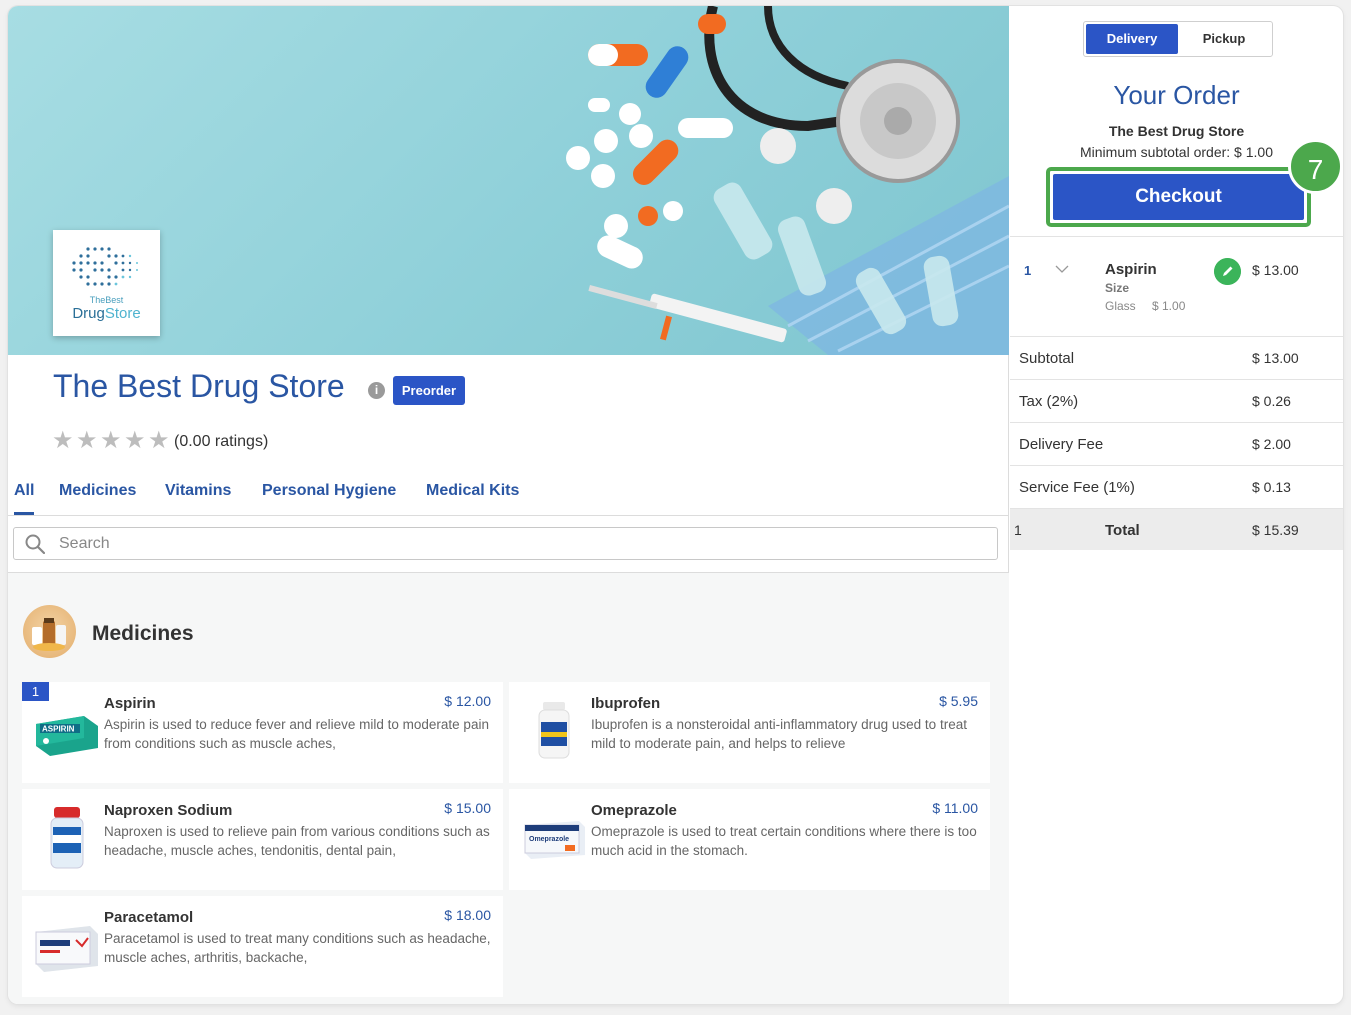 This screenshot has width=1351, height=1015. What do you see at coordinates (1169, 306) in the screenshot?
I see `cart-item-option-price: $ 1.00` at bounding box center [1169, 306].